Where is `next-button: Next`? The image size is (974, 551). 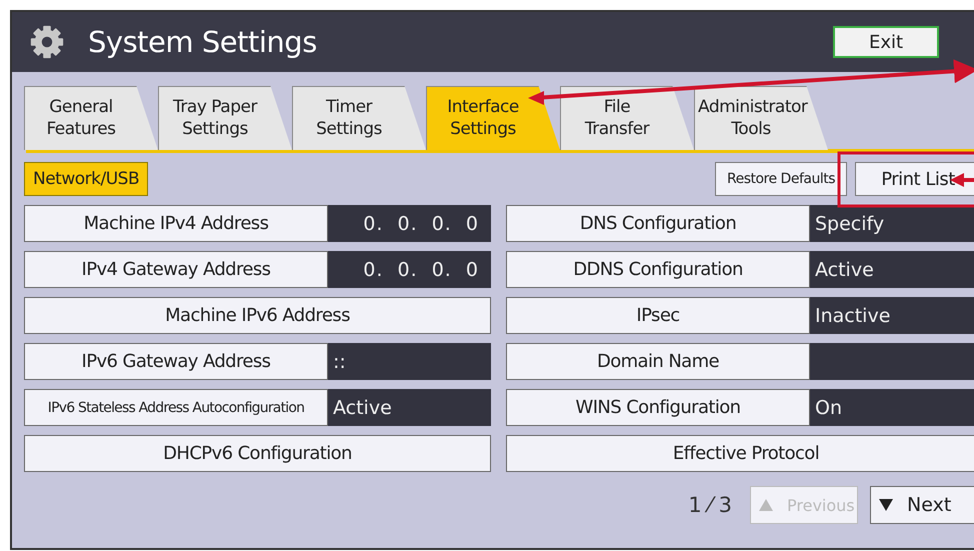 next-button: Next is located at coordinates (922, 505).